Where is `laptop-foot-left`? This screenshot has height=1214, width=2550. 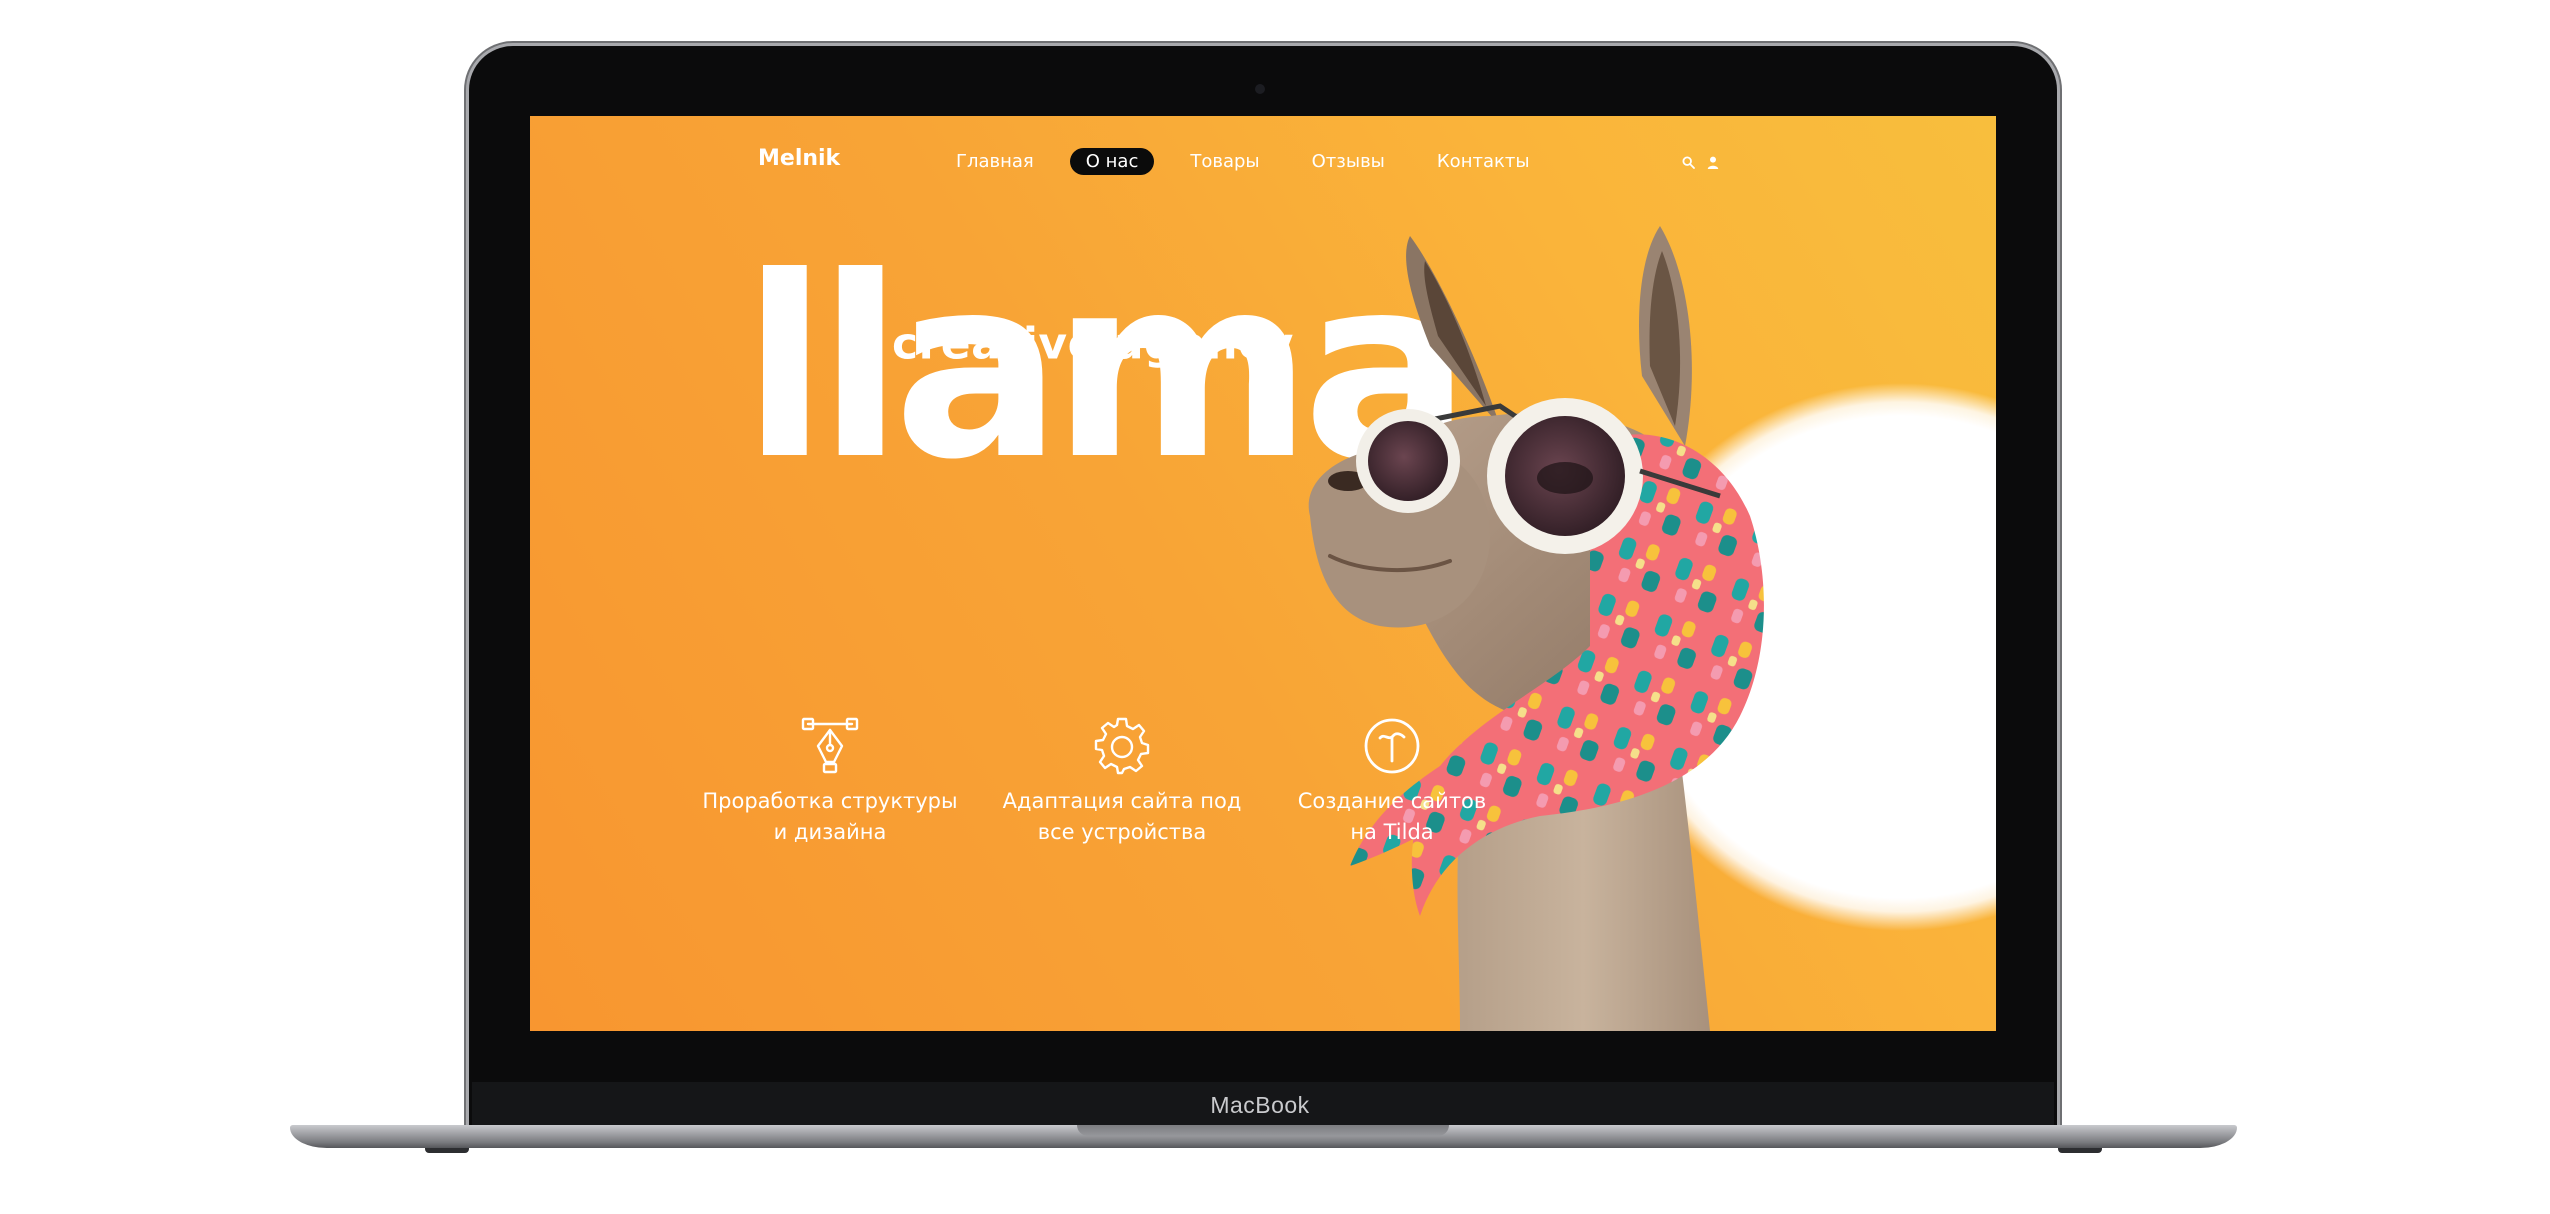 laptop-foot-left is located at coordinates (447, 1150).